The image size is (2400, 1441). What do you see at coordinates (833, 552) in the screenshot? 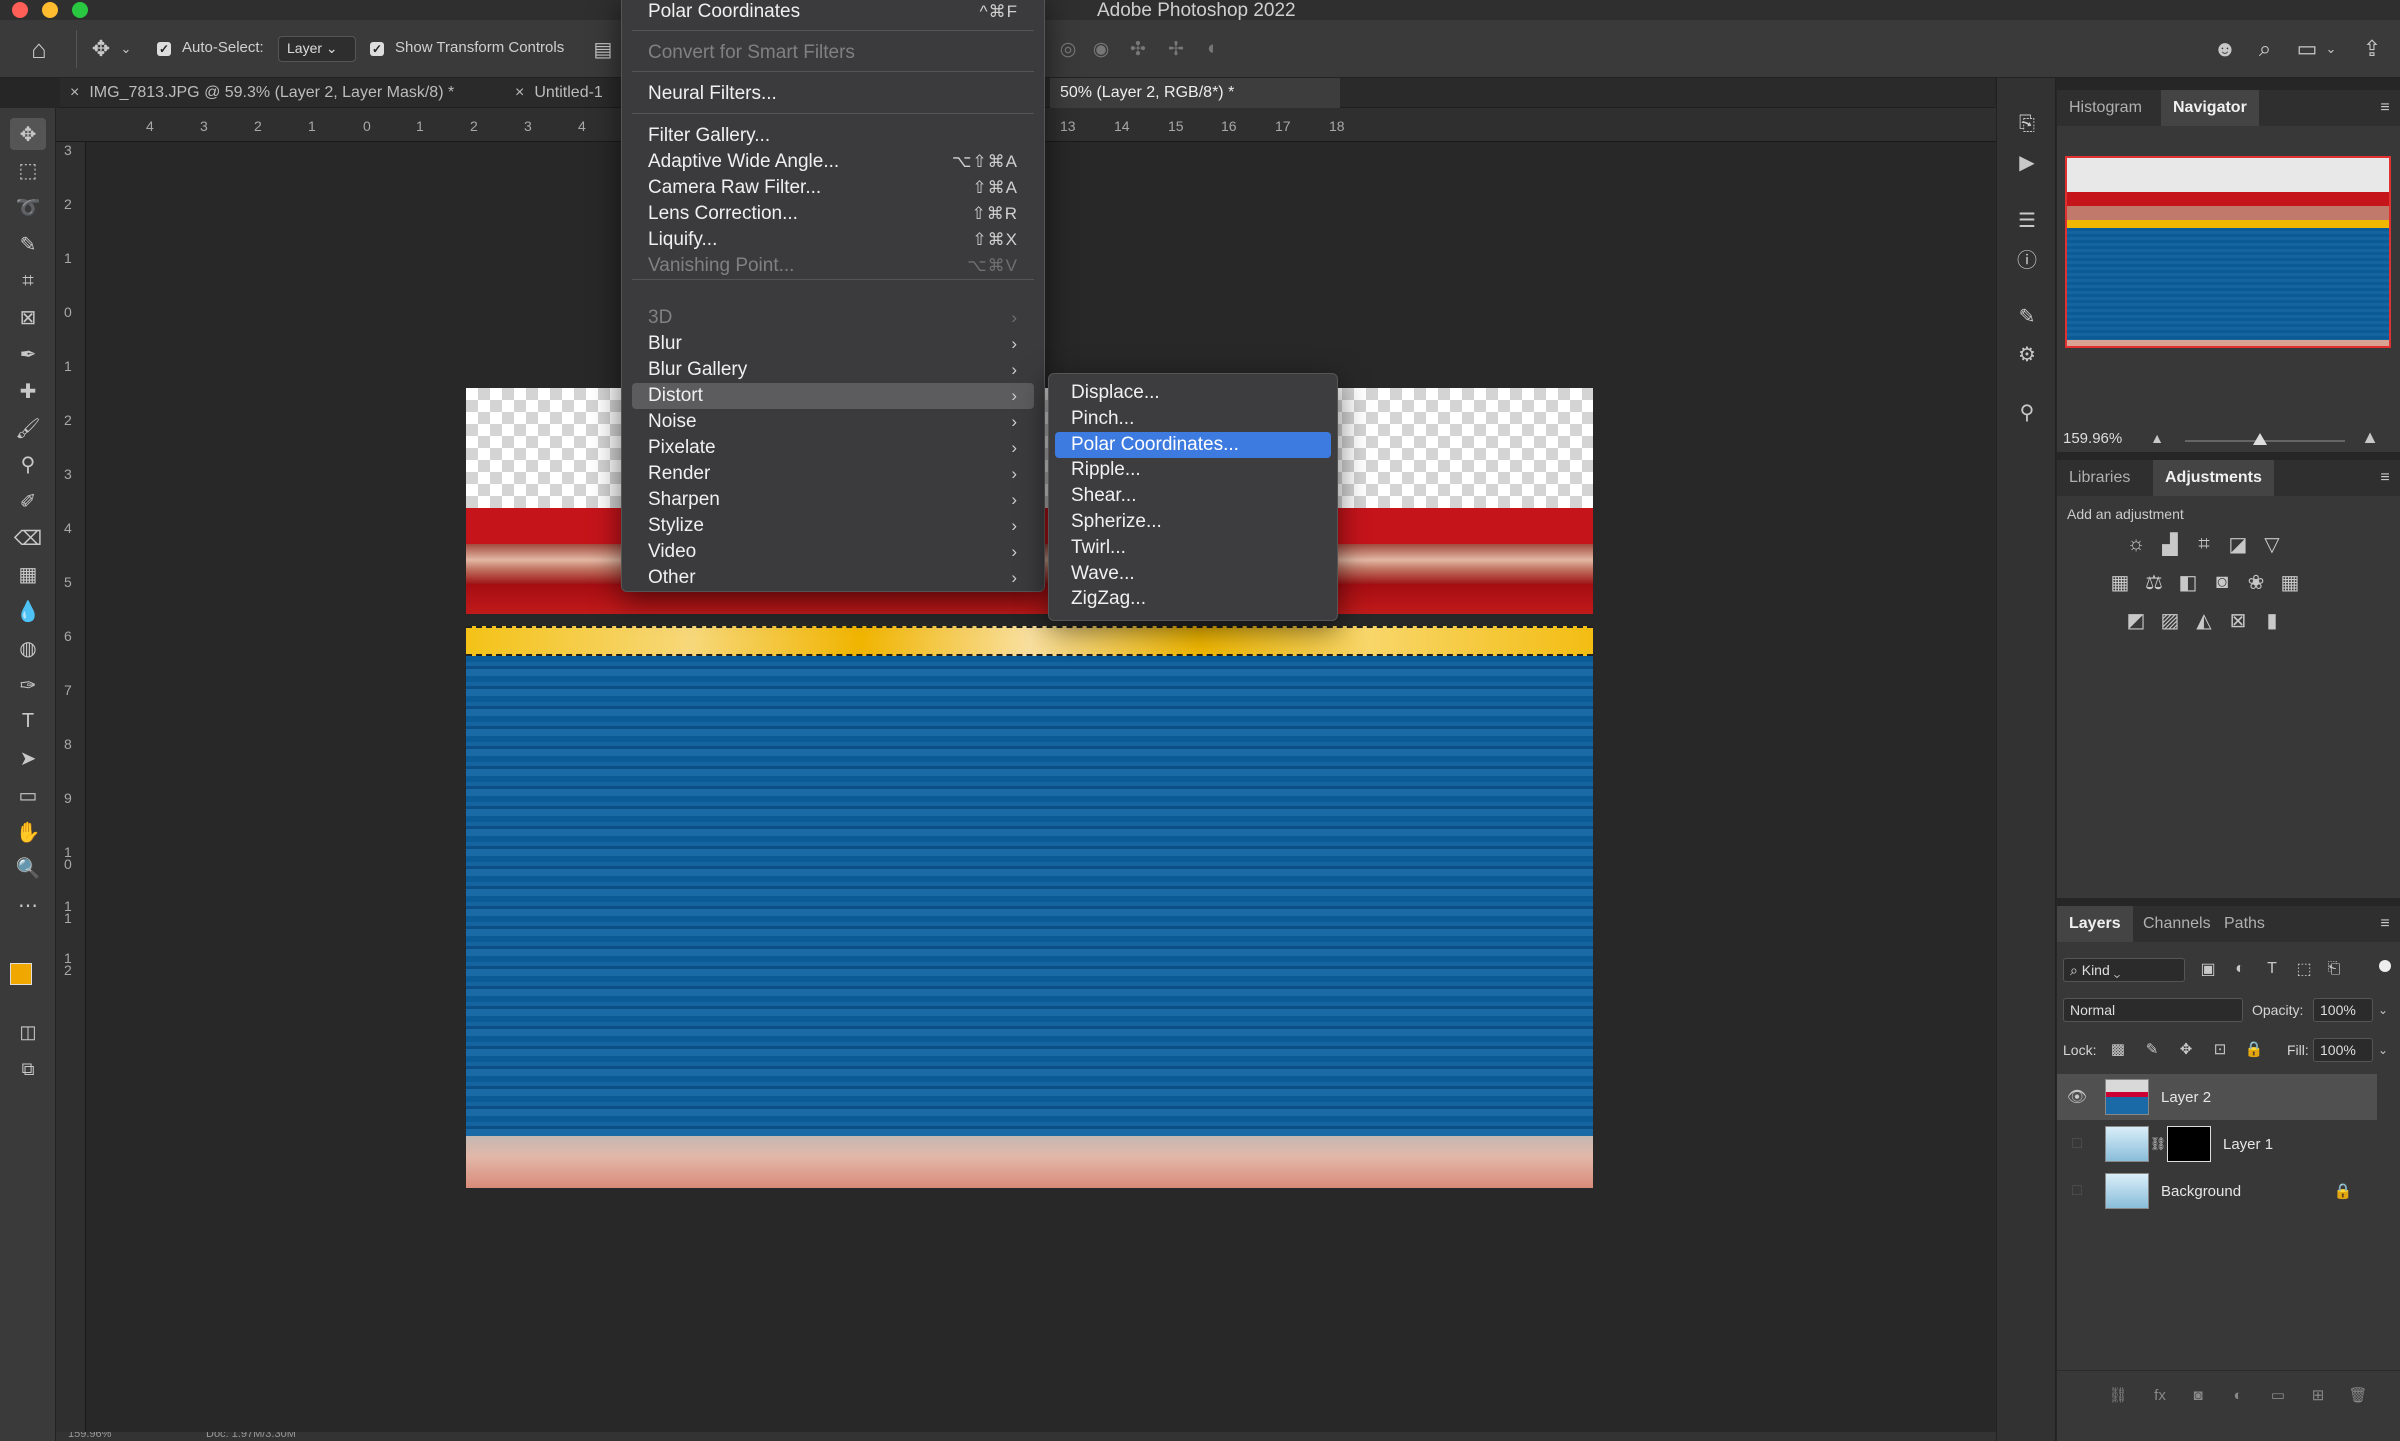
I see `filter-menu-item-video: Video ›` at bounding box center [833, 552].